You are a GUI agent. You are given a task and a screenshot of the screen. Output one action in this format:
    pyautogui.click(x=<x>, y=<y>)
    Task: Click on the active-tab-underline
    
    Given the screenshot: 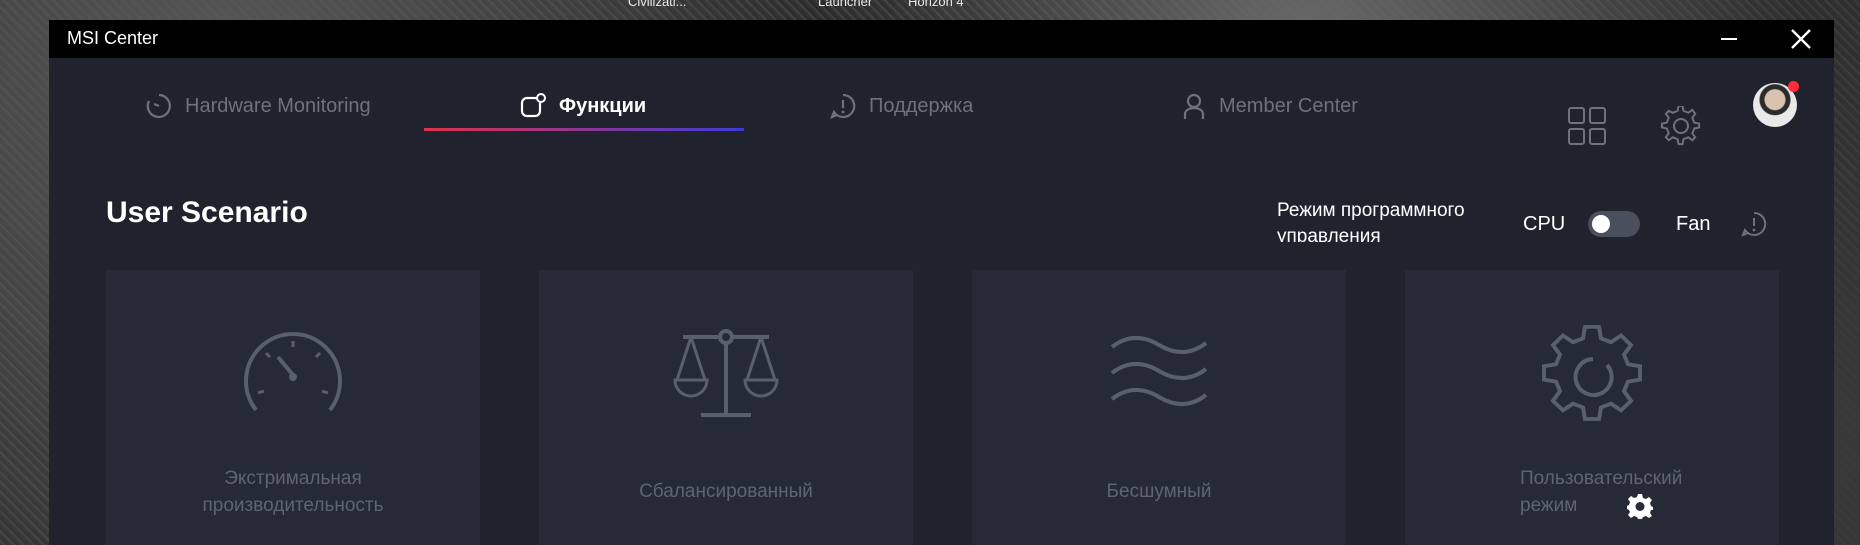 What is the action you would take?
    pyautogui.click(x=584, y=129)
    